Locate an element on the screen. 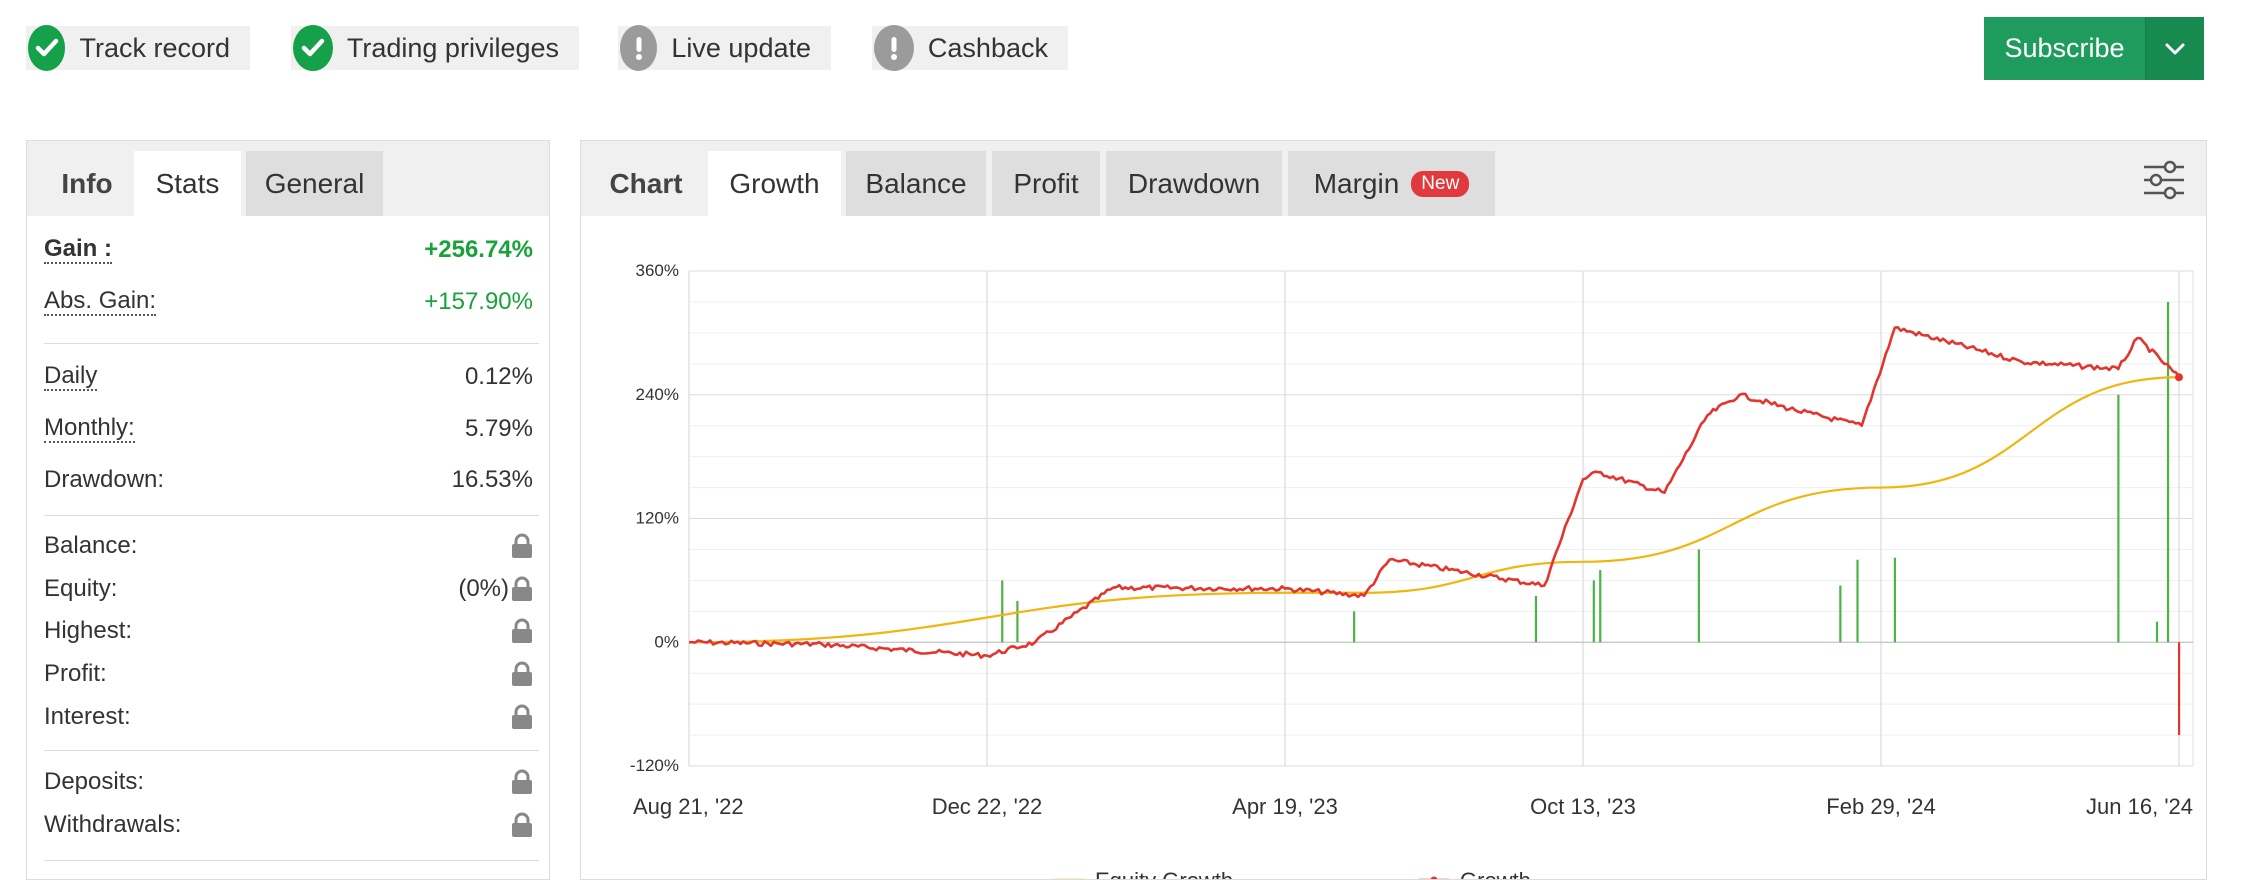  tab-chart: Chart is located at coordinates (646, 183).